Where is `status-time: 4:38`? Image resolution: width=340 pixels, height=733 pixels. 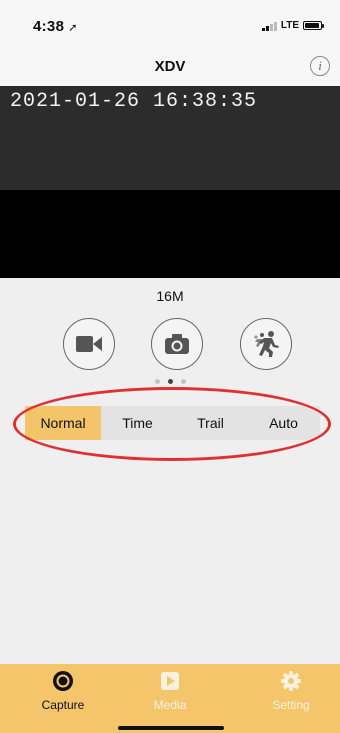
status-time: 4:38 is located at coordinates (49, 26).